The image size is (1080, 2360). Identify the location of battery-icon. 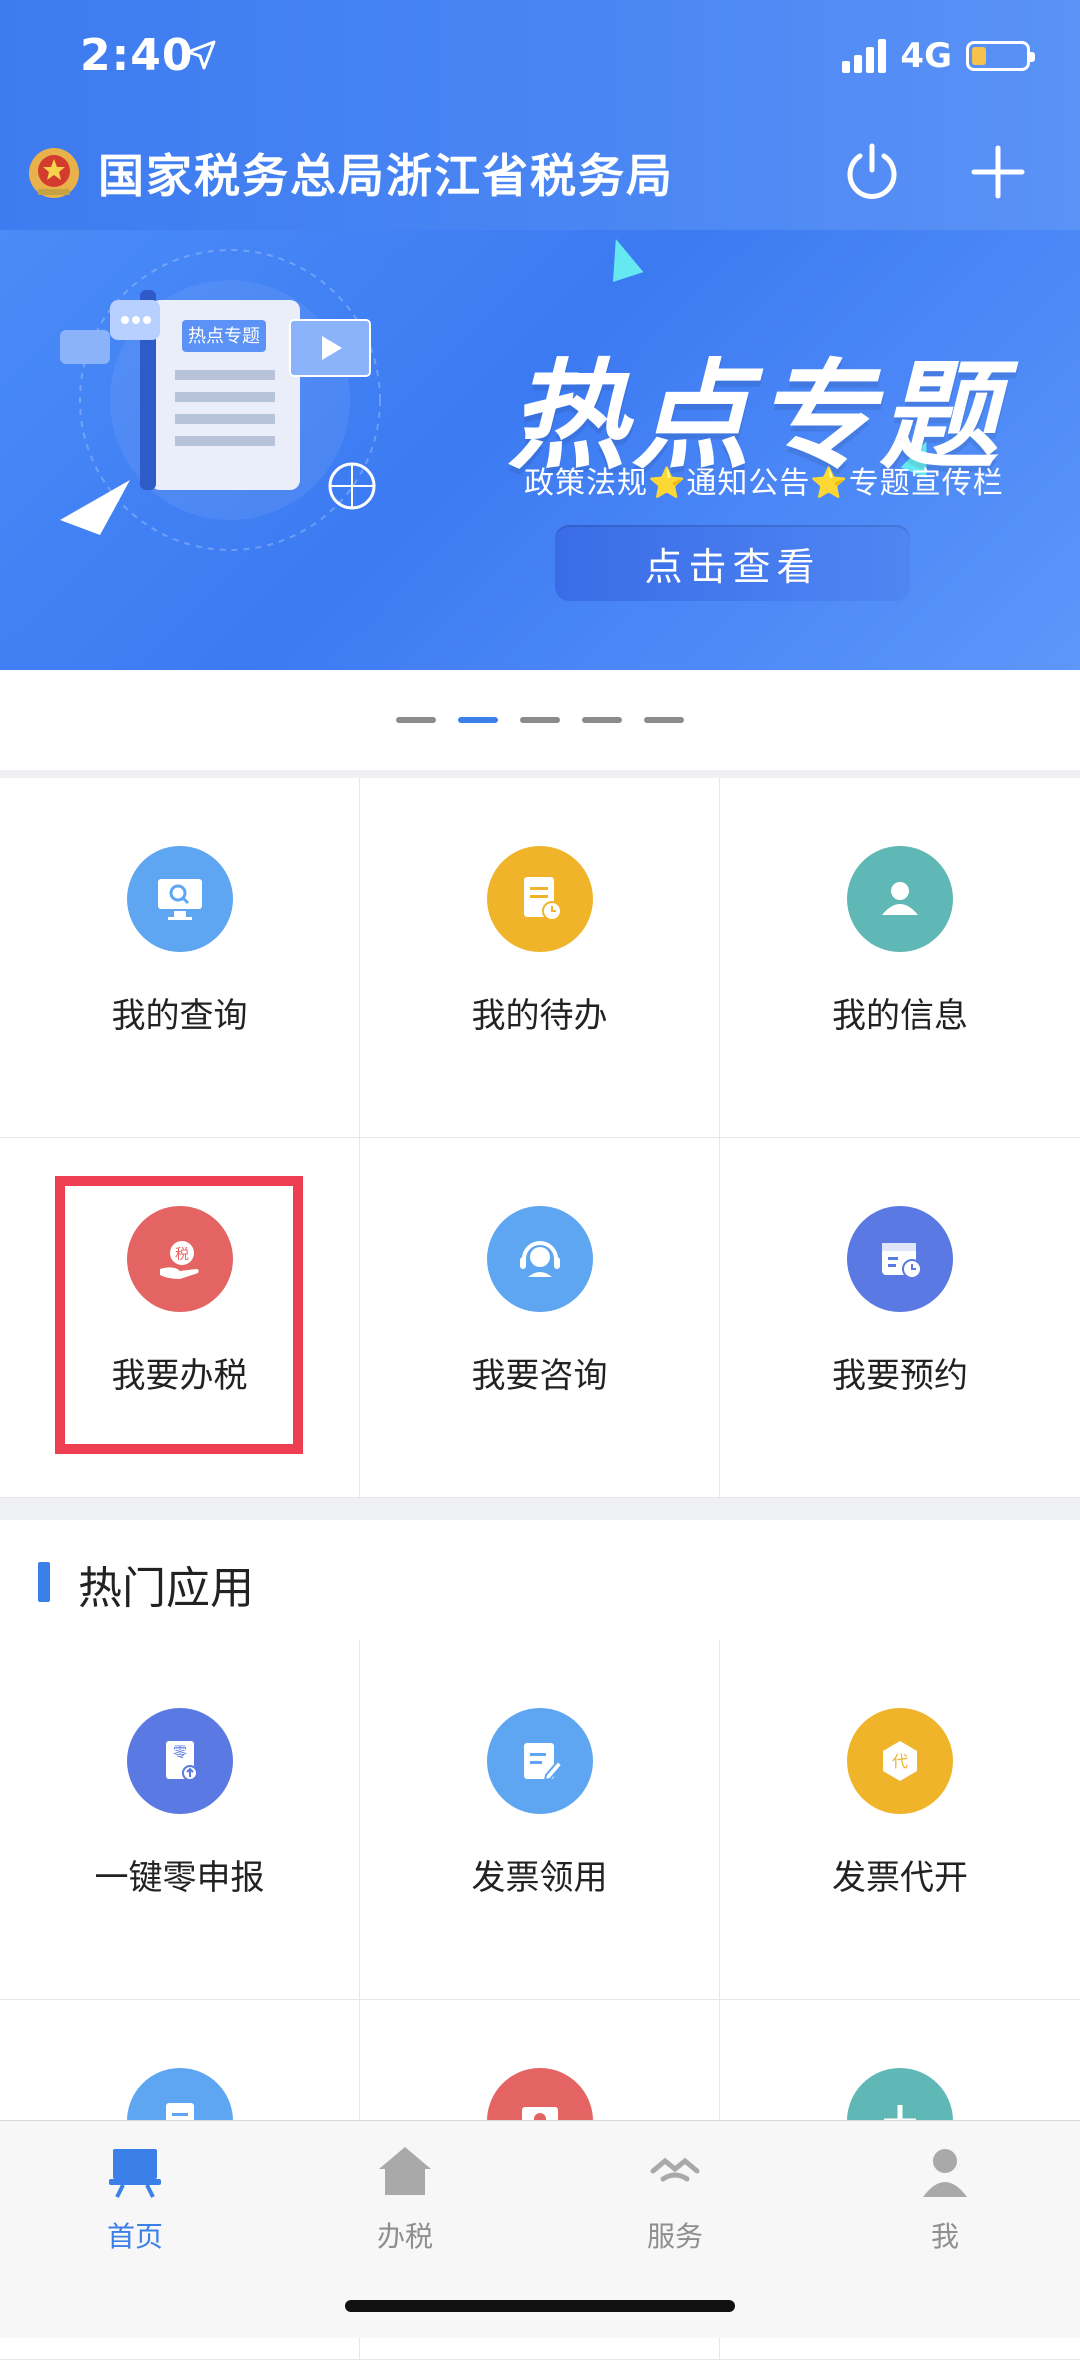
(1000, 56).